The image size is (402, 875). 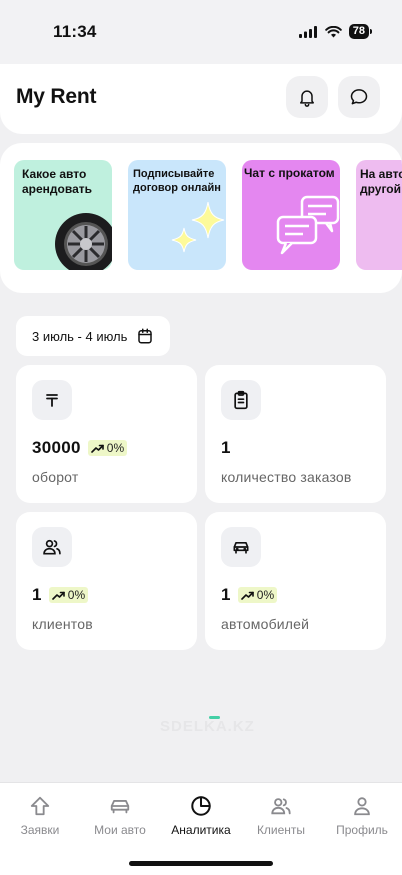 I want to click on page-title: My Rent, so click(x=56, y=96).